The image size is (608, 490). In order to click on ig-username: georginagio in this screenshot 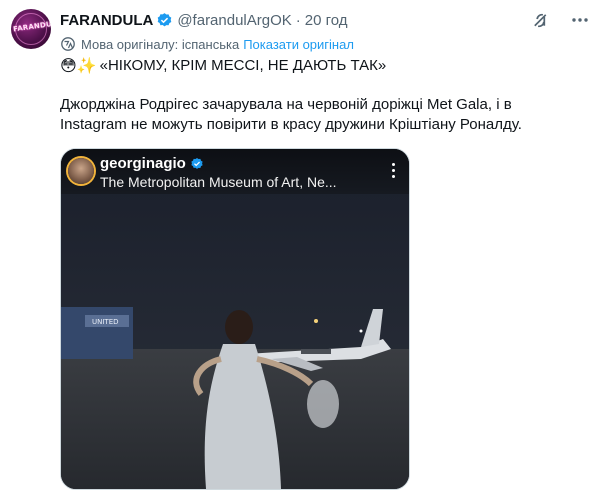, I will do `click(143, 163)`.